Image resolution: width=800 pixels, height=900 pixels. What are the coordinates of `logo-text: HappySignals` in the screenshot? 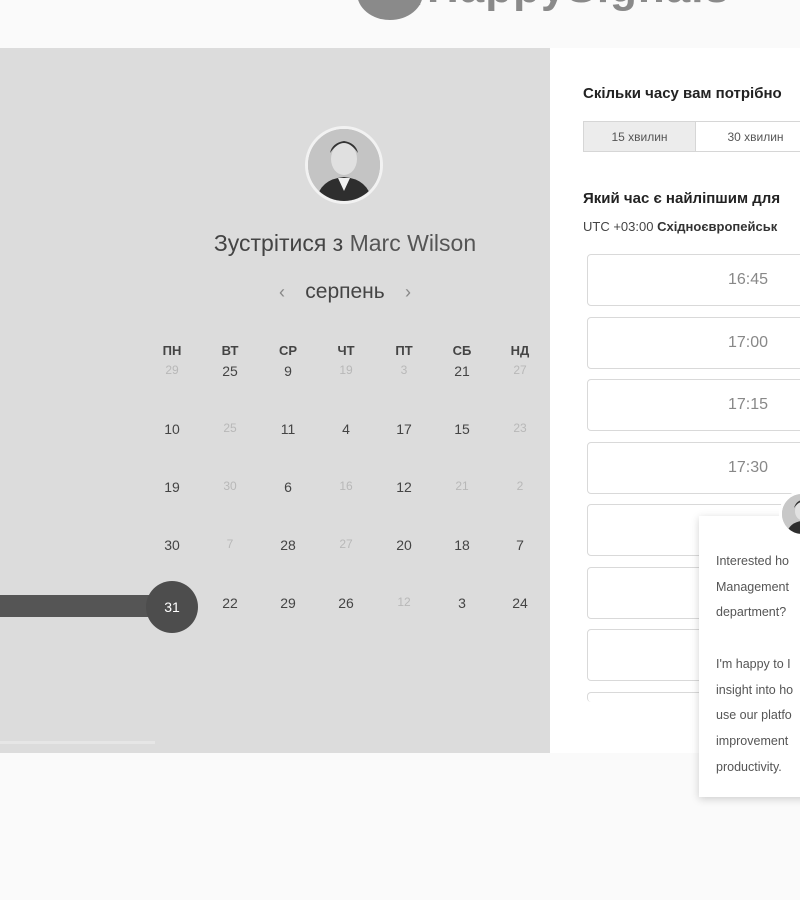 It's located at (578, 6).